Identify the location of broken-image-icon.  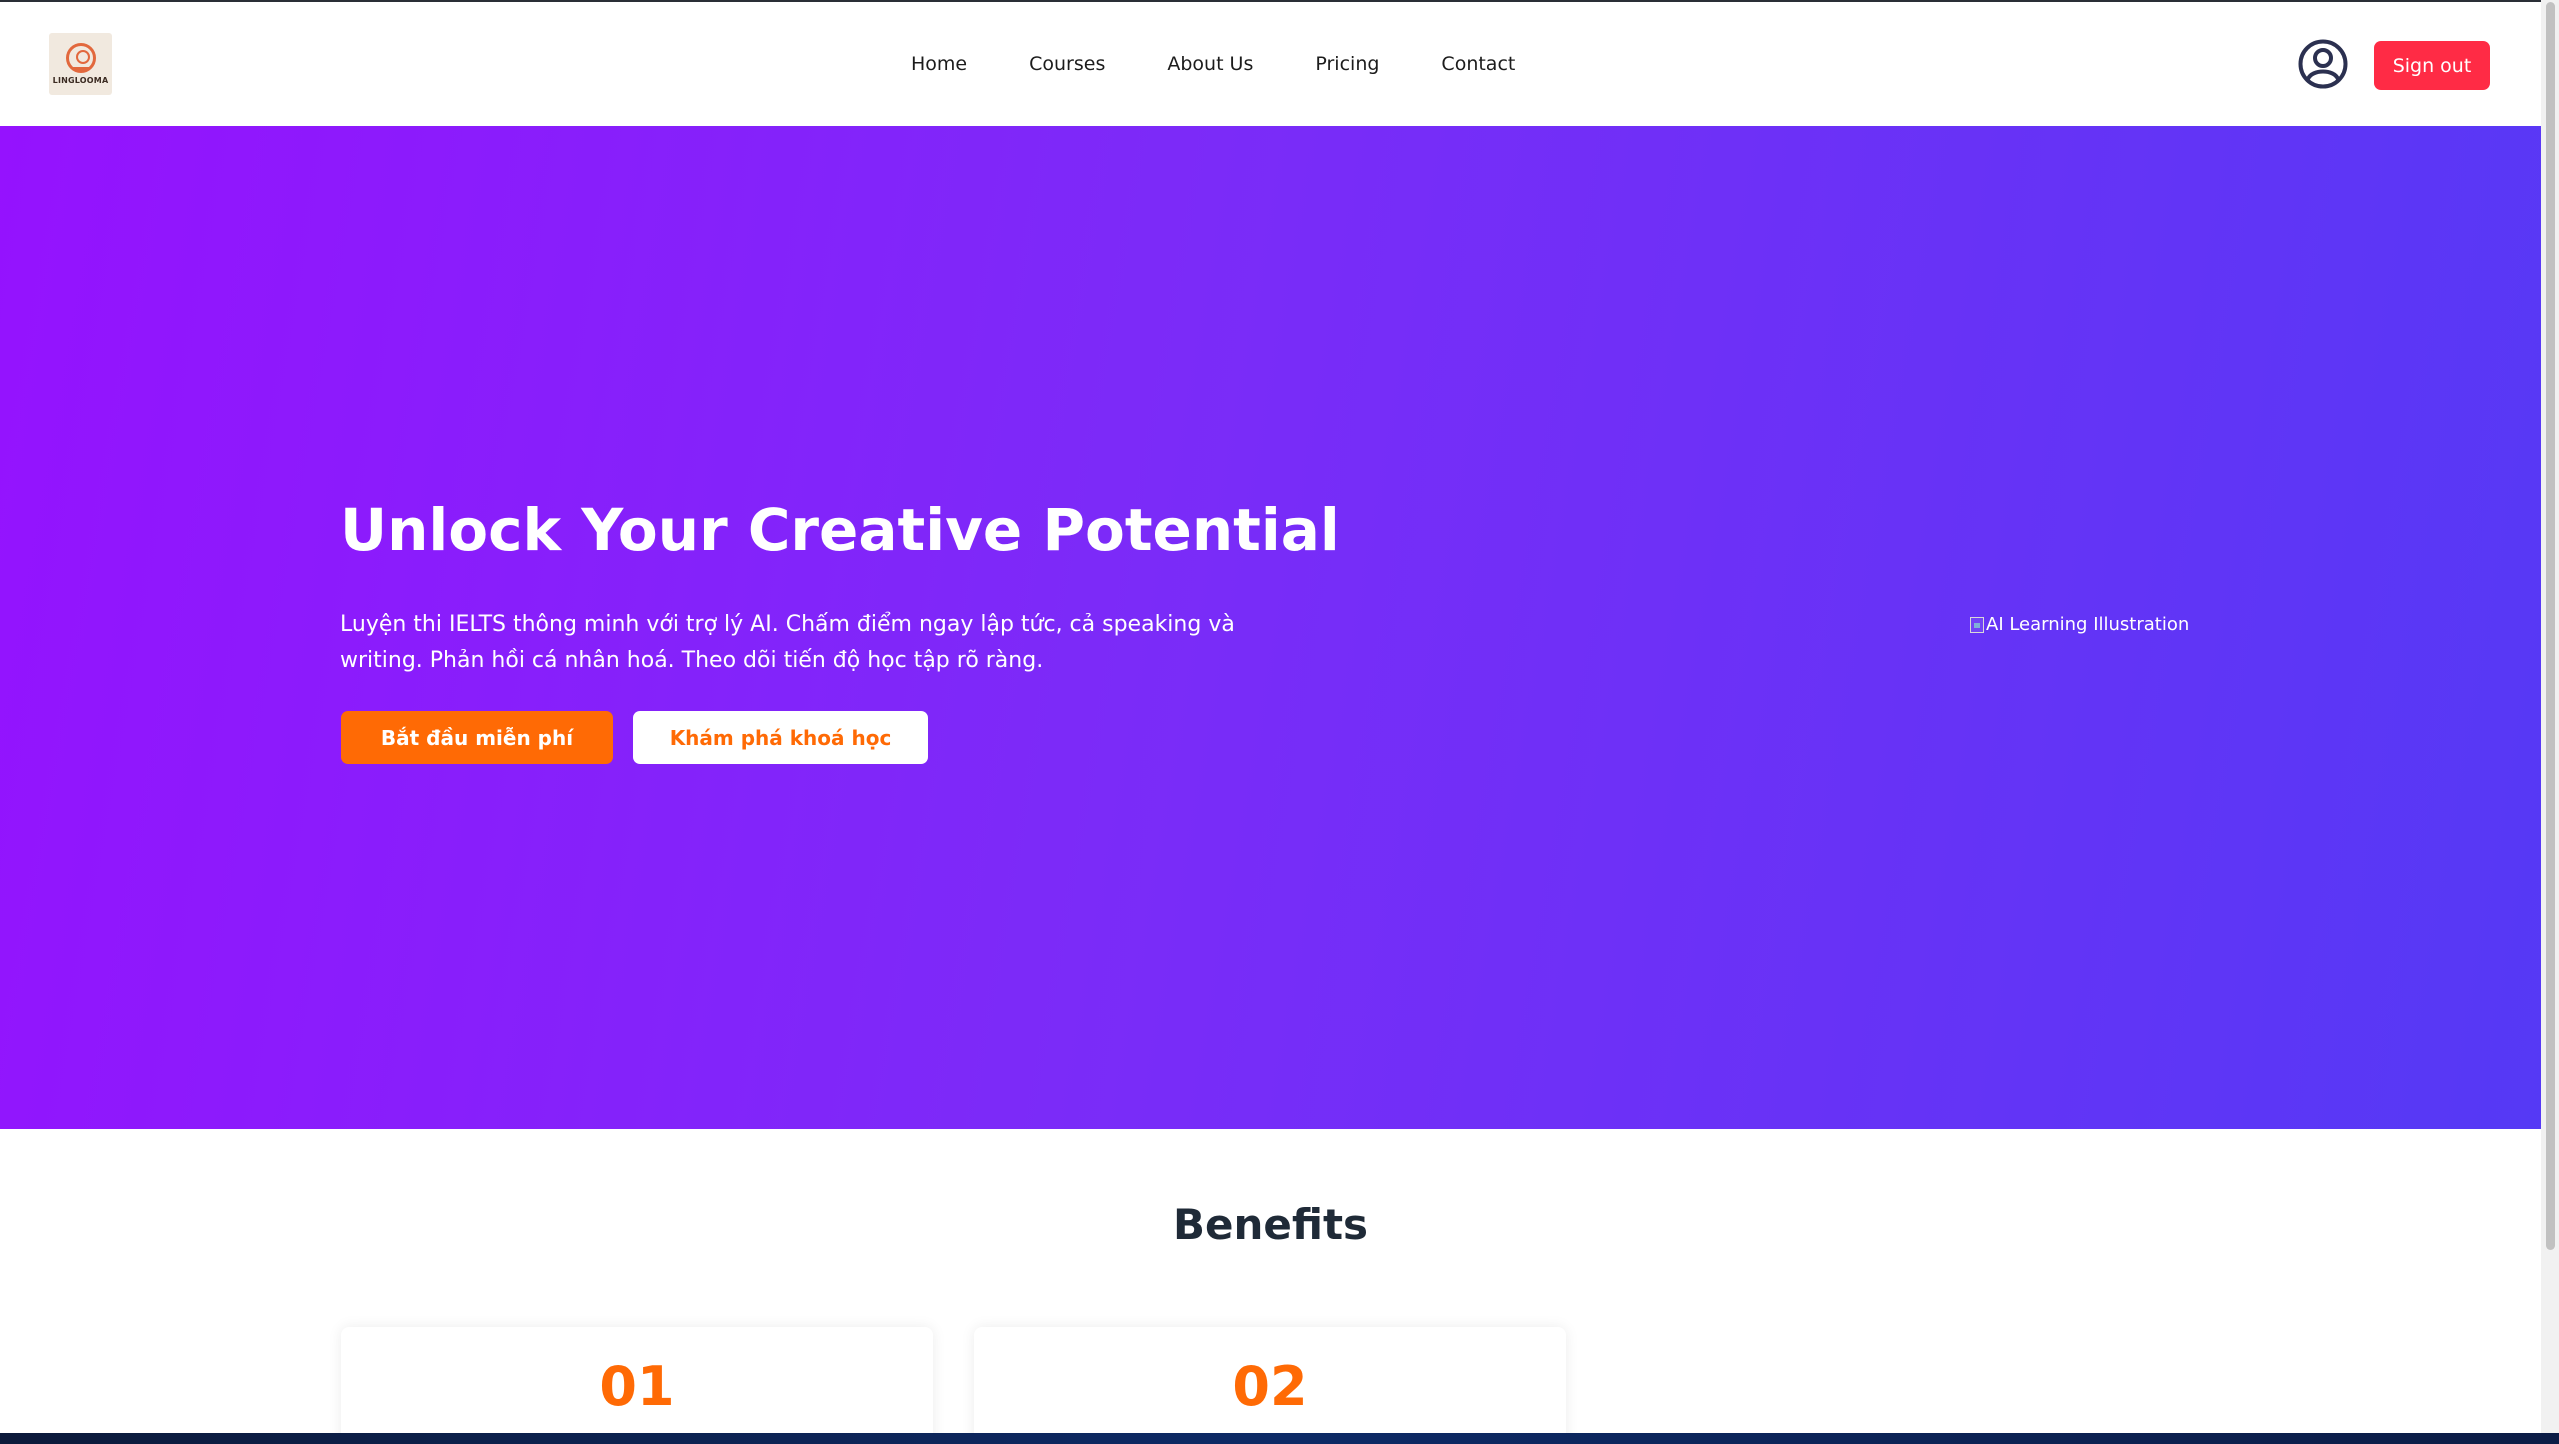
(1977, 624).